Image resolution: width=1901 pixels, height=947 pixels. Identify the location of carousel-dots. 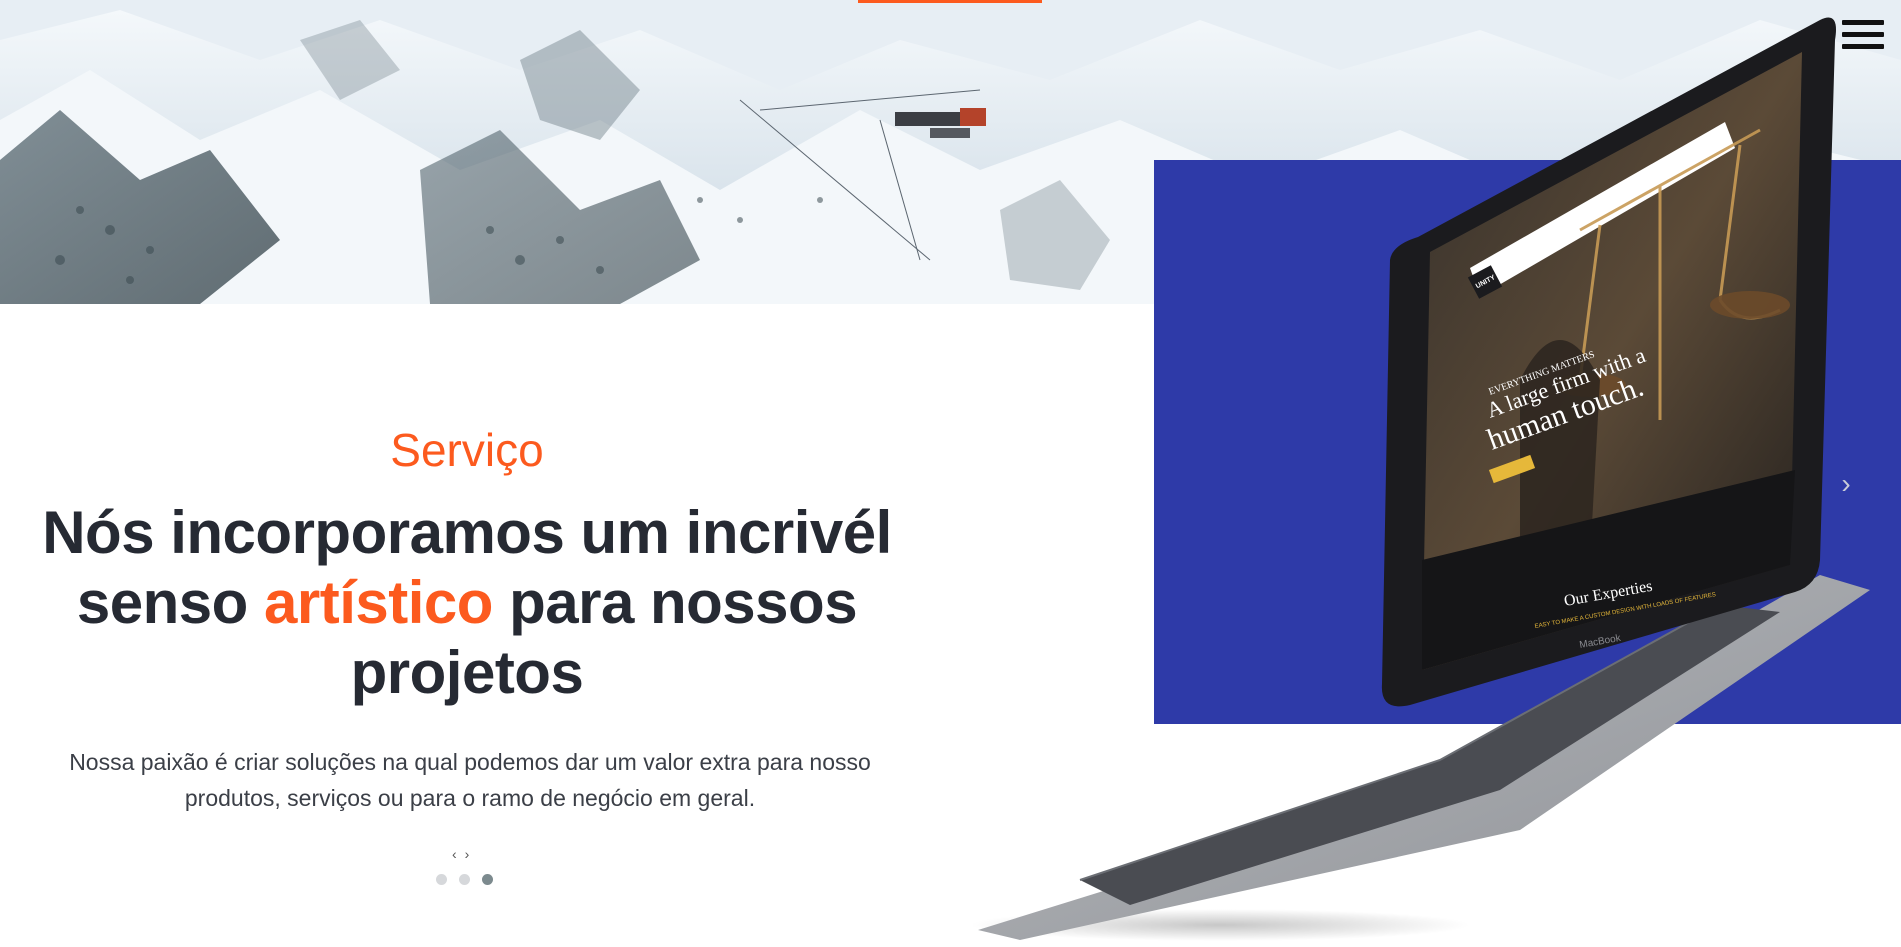
(464, 879).